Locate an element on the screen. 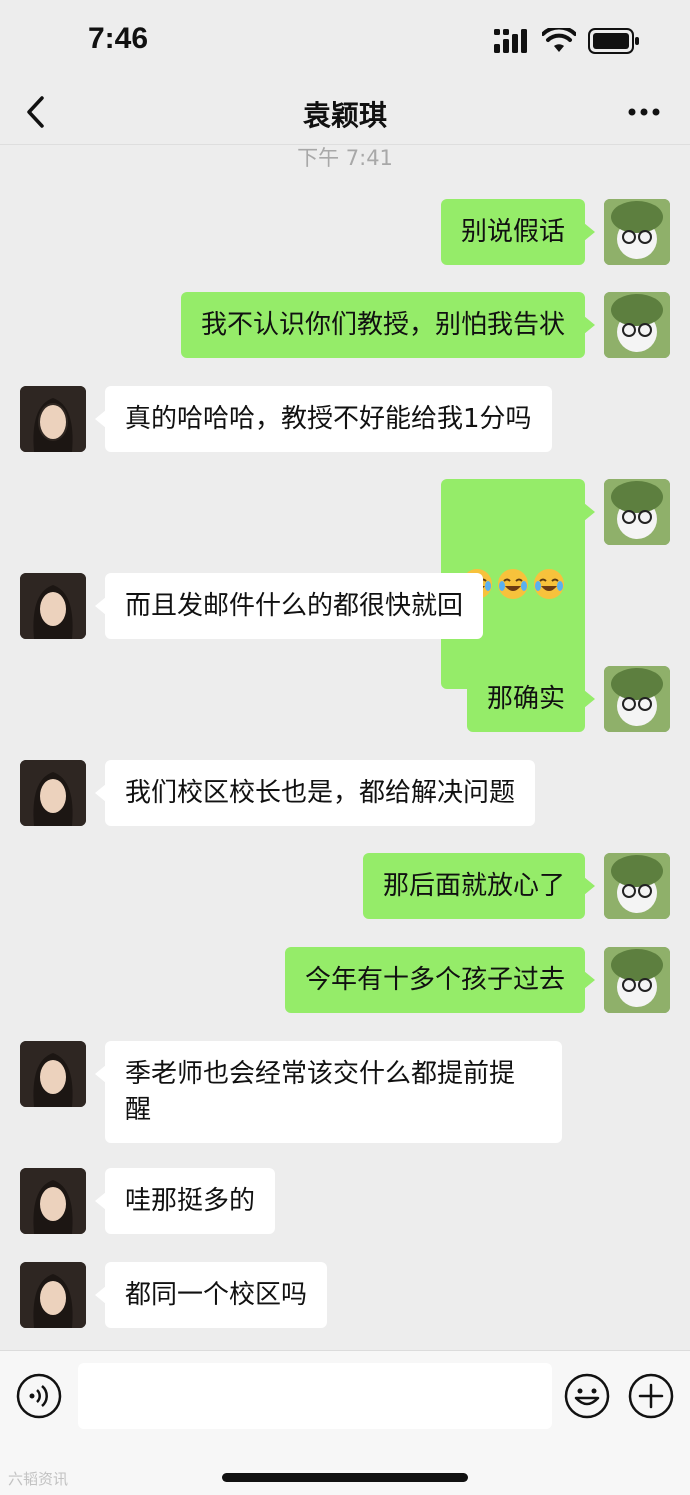  more-functions-plus-icon is located at coordinates (651, 1396).